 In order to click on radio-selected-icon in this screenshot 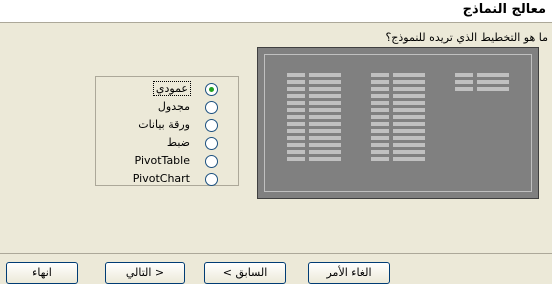, I will do `click(211, 89)`.